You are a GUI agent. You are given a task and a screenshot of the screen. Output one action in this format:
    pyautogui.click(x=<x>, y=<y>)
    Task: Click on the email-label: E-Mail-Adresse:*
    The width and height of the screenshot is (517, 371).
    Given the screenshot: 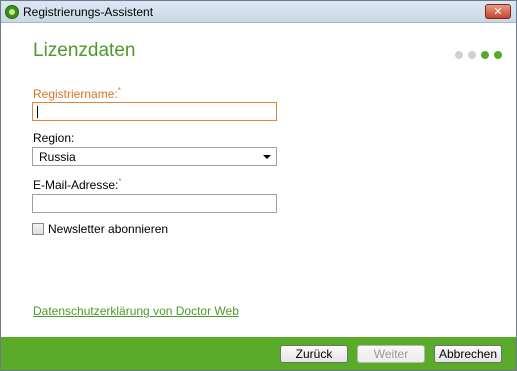 What is the action you would take?
    pyautogui.click(x=77, y=184)
    